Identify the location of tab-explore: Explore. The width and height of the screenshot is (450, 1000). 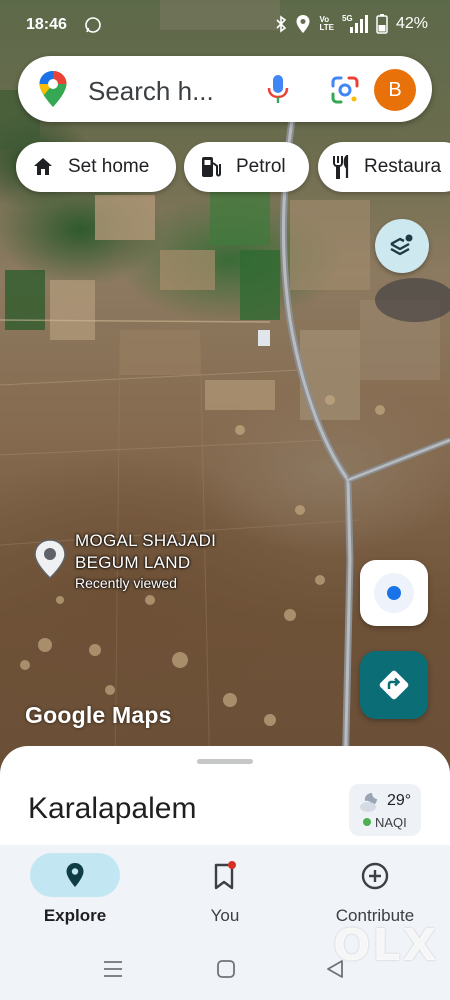
(75, 892).